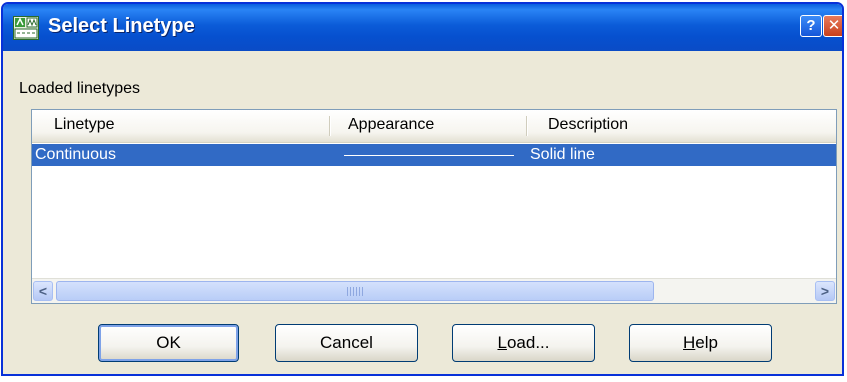 The height and width of the screenshot is (382, 847). I want to click on column-header-appearance: Appearance, so click(391, 125).